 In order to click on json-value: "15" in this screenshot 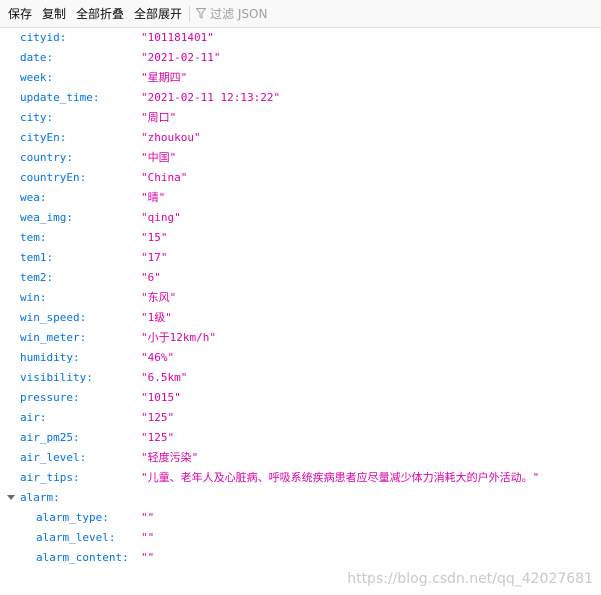, I will do `click(154, 237)`.